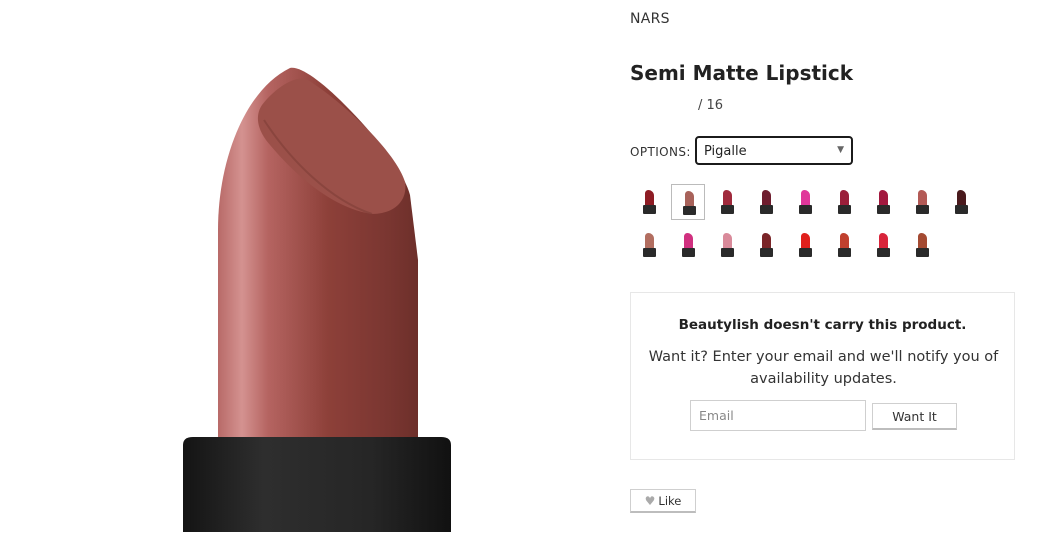 The image size is (1046, 536). I want to click on brand-name: NARS, so click(650, 19).